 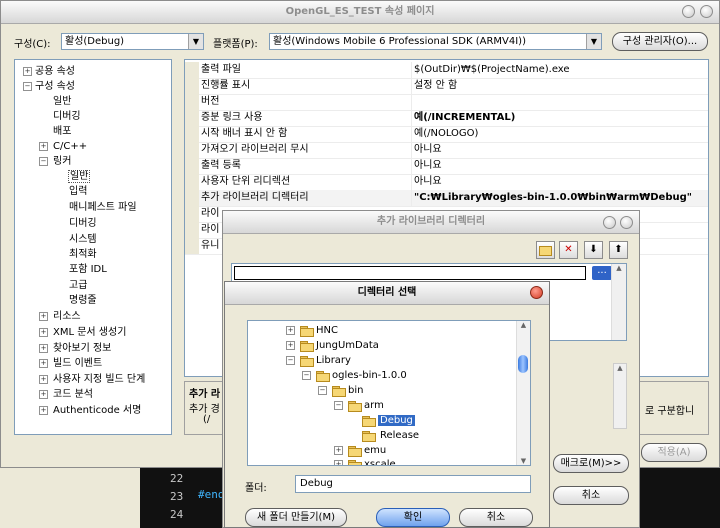 I want to click on tree-item: 명령줄, so click(x=83, y=300).